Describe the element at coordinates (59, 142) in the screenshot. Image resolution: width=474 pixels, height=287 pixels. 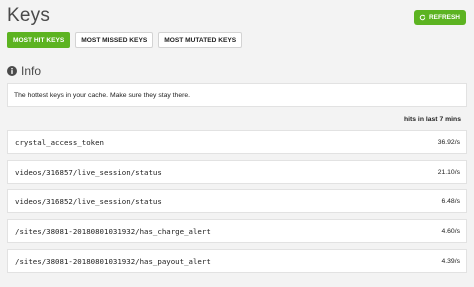
I see `key-name: crystal_access_token` at that location.